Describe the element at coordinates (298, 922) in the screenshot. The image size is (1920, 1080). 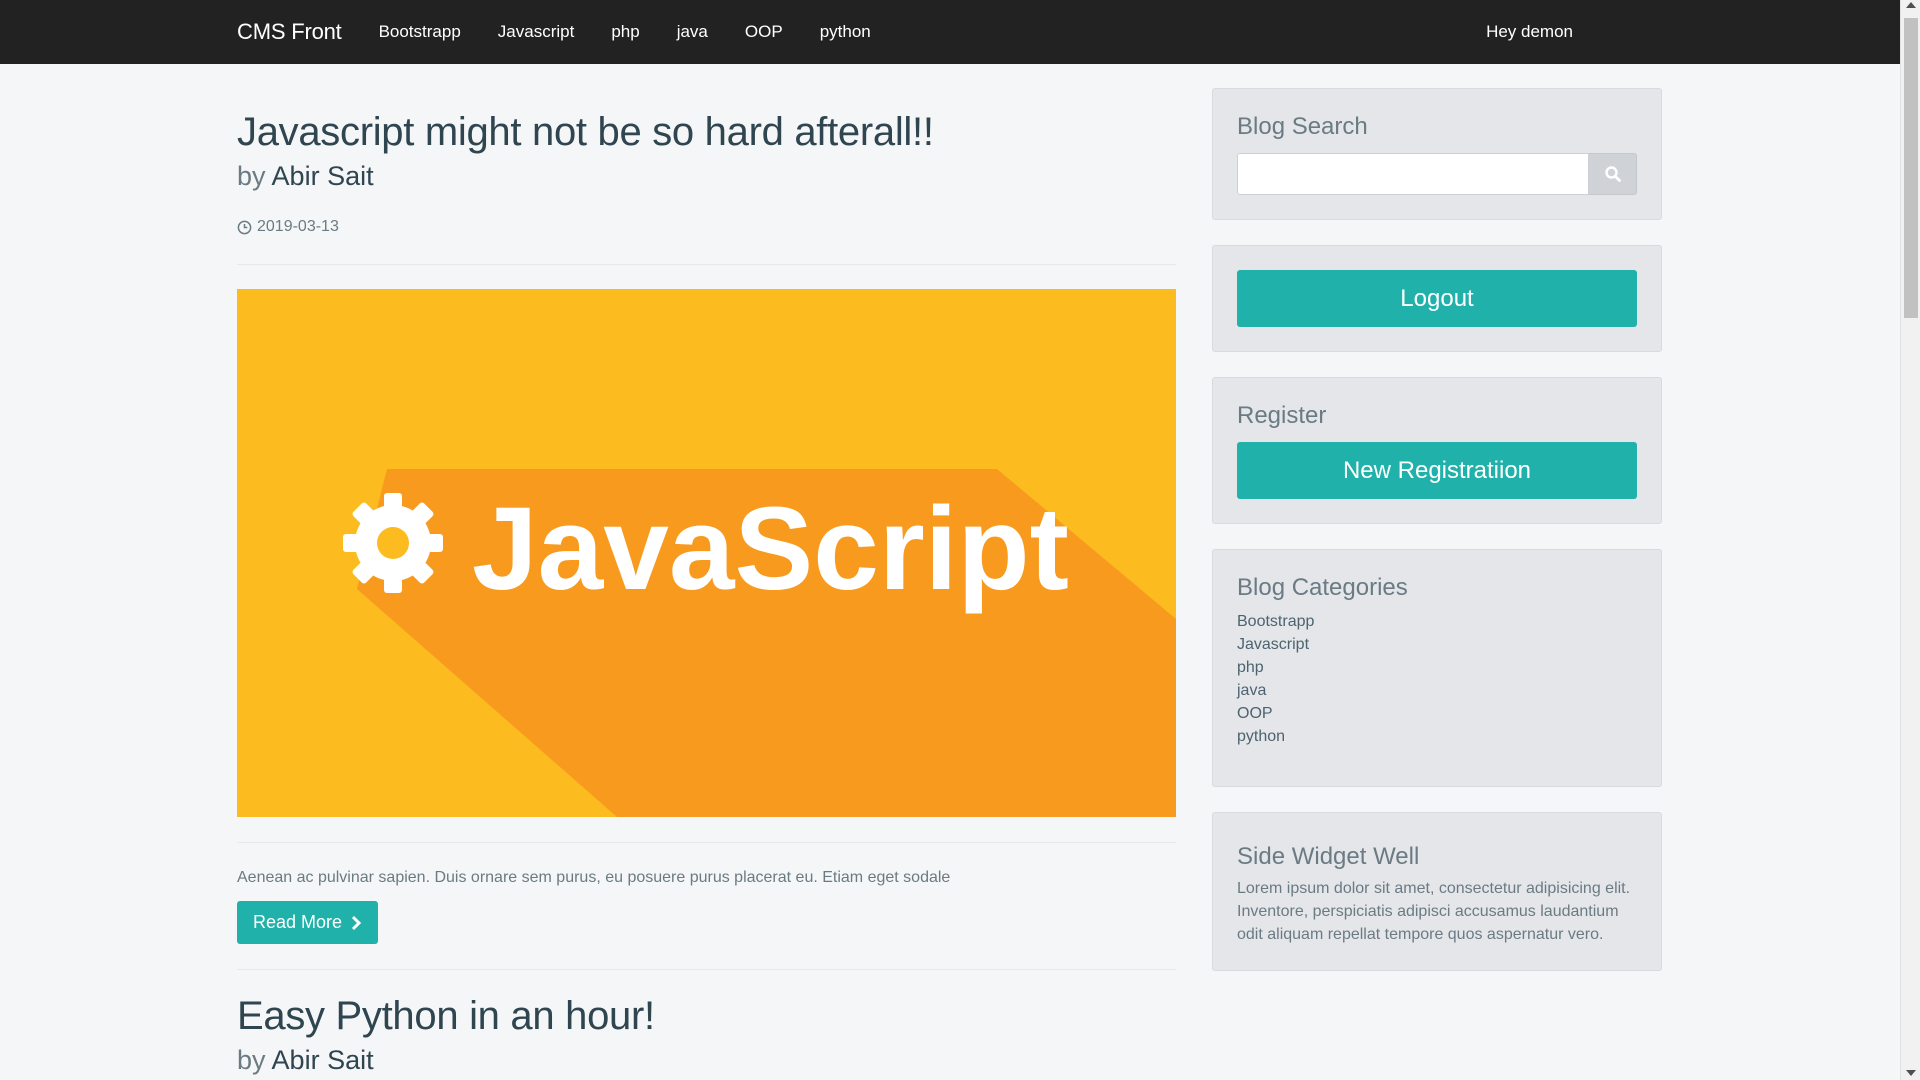
I see `read-more-label: Read More` at that location.